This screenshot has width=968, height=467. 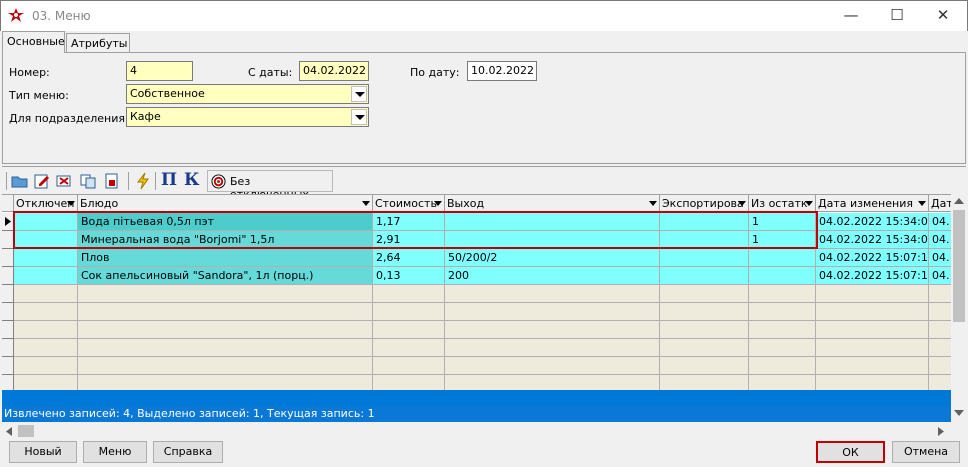 What do you see at coordinates (46, 203) in the screenshot?
I see `column-header-excluded: Отключен` at bounding box center [46, 203].